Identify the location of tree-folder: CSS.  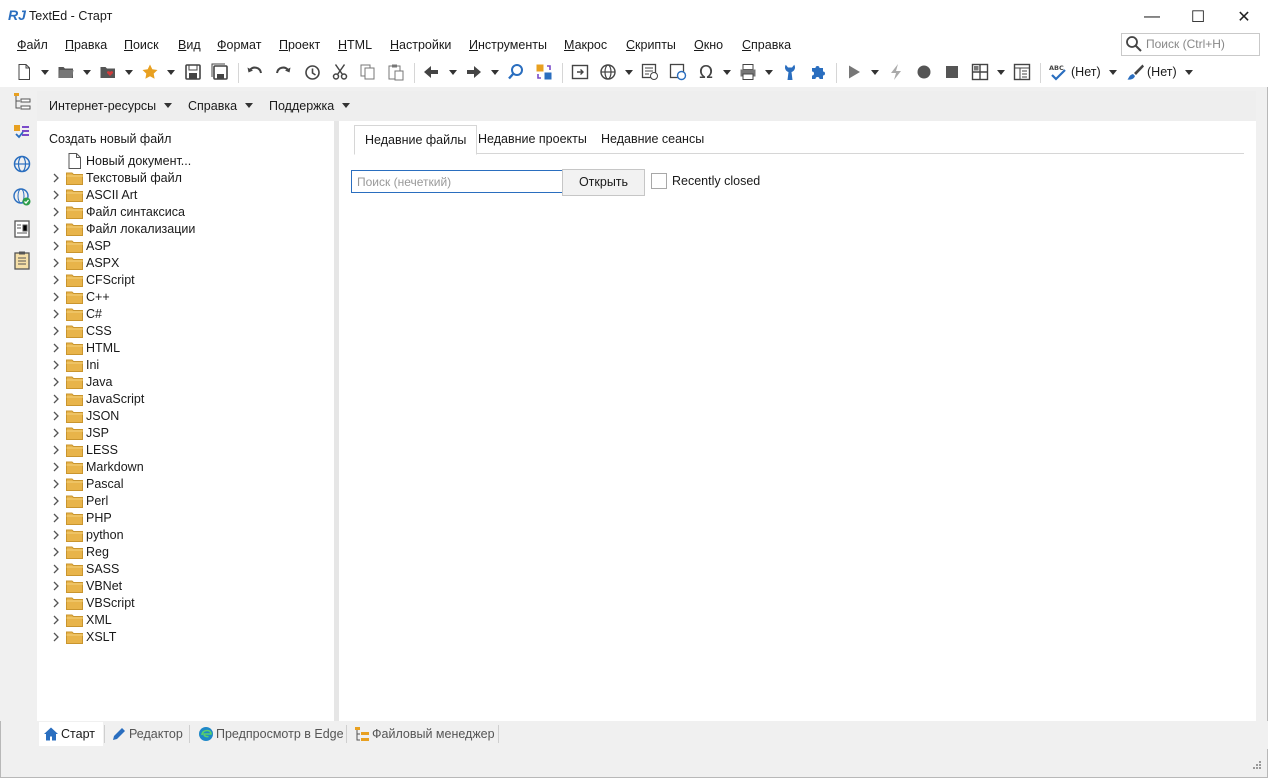
(182, 331).